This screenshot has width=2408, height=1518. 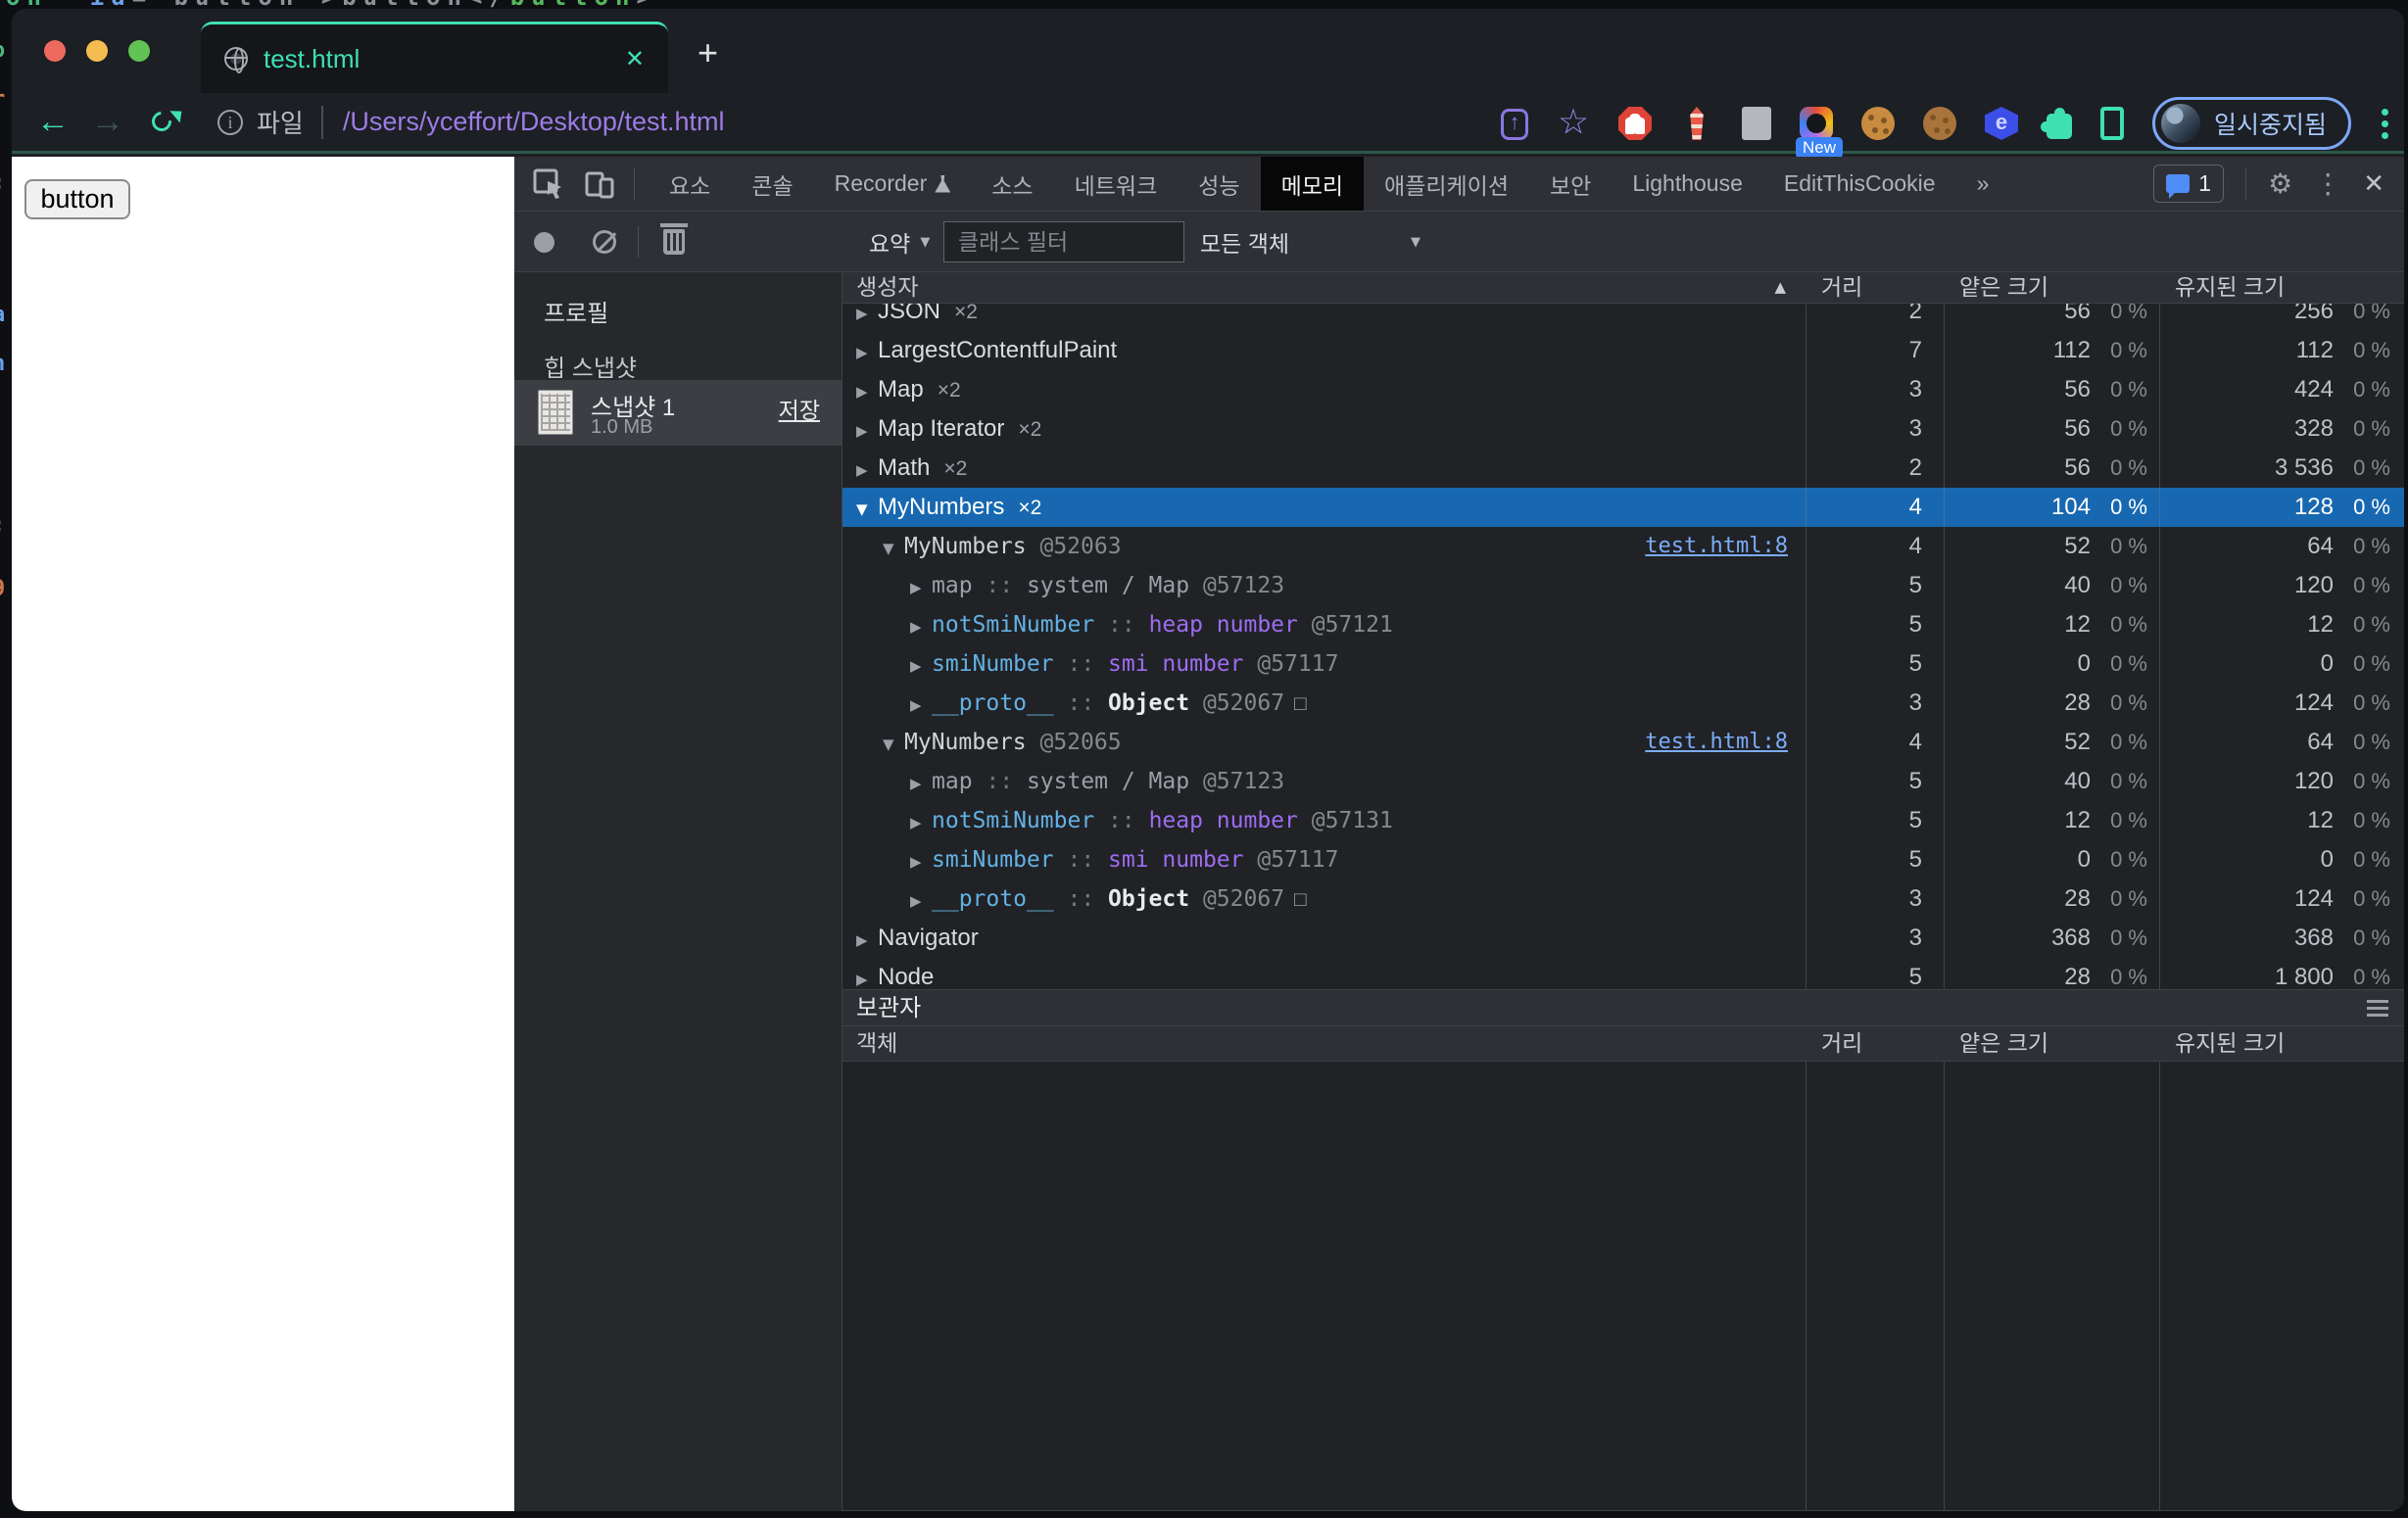 I want to click on constructor-row: ▶ Navigator 3 368 0 % 368 0 %, so click(x=1623, y=938).